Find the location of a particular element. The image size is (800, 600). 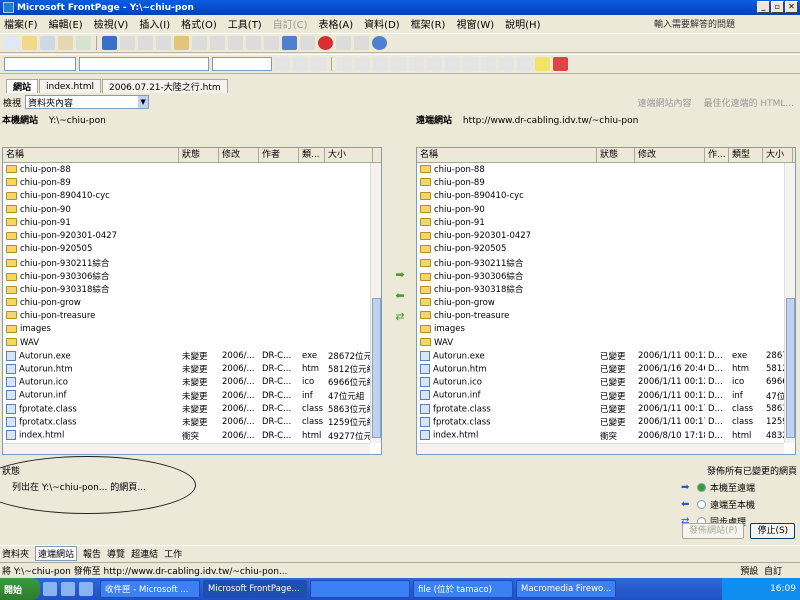

menu-format: 格式(O) is located at coordinates (199, 23).